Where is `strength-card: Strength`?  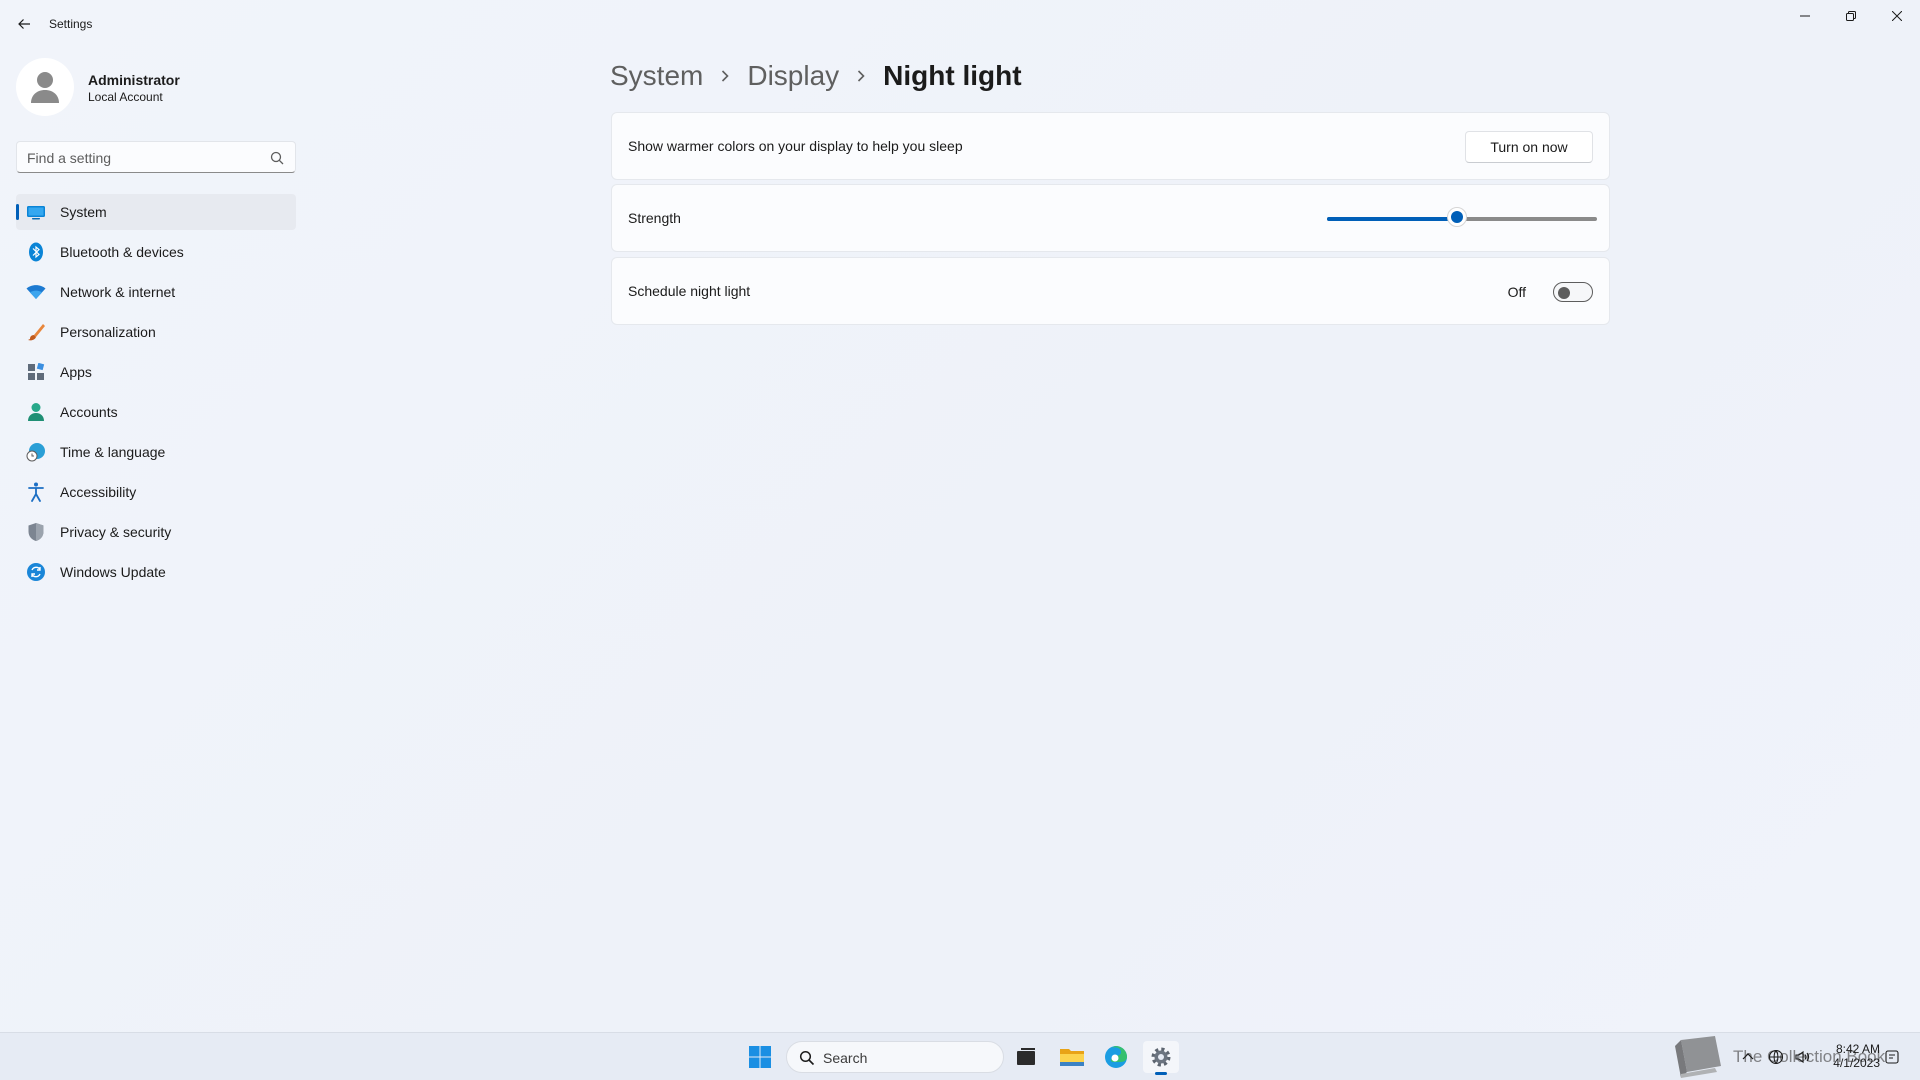 strength-card: Strength is located at coordinates (1110, 218).